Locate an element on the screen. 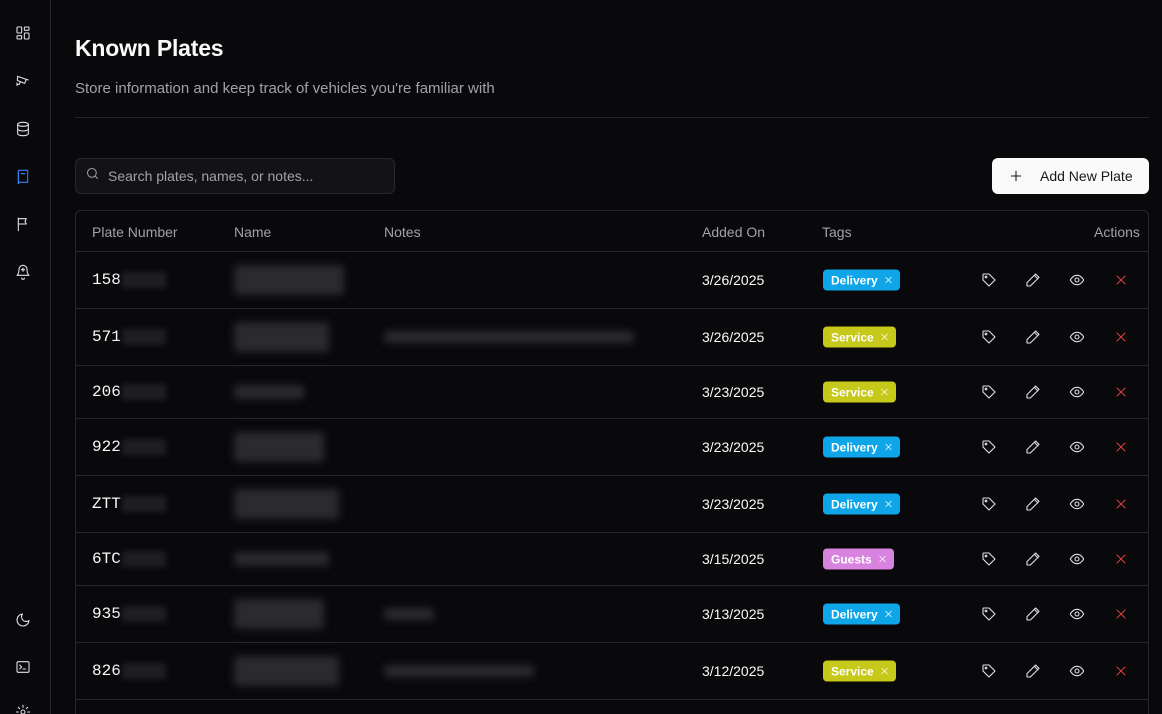 This screenshot has width=1162, height=714. column-header-notes: Notes is located at coordinates (402, 232).